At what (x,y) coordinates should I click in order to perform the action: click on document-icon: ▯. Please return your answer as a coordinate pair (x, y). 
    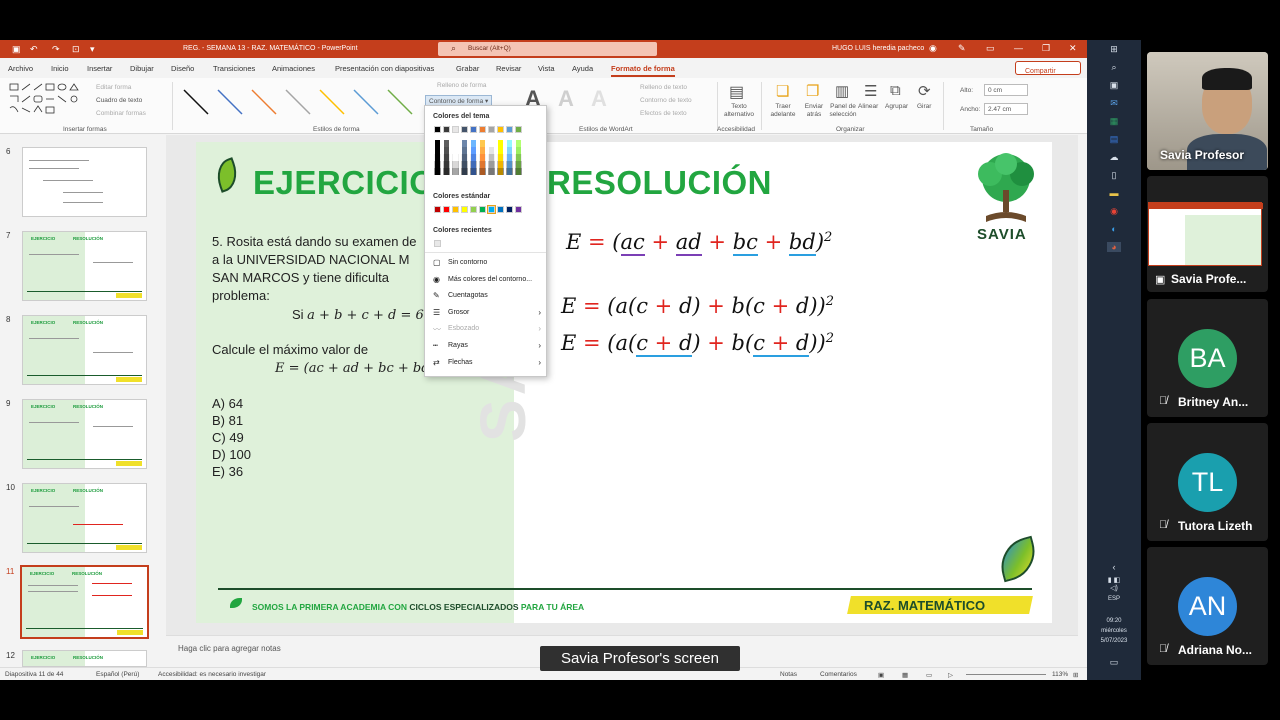
    Looking at the image, I should click on (1114, 175).